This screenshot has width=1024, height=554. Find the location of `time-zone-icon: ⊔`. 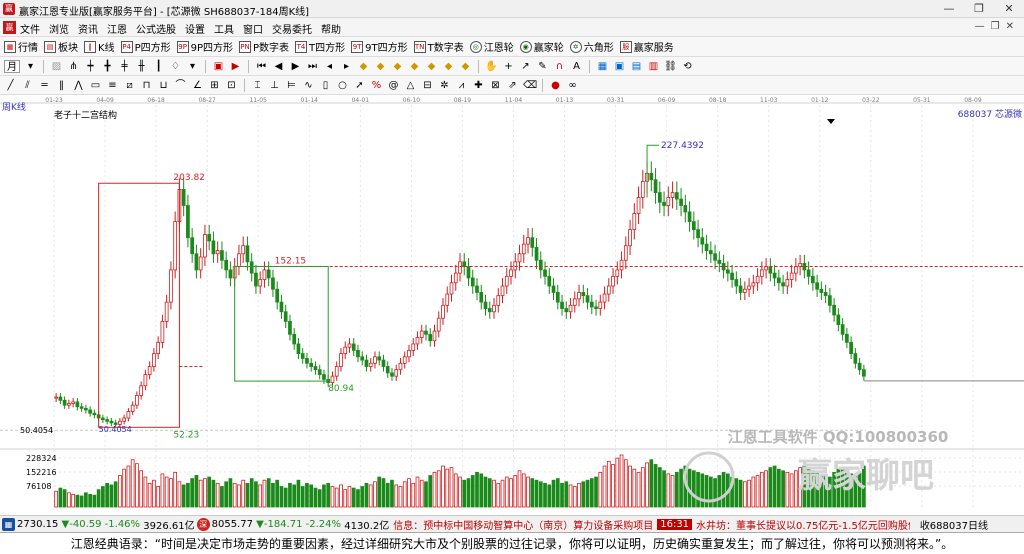

time-zone-icon: ⊔ is located at coordinates (163, 85).